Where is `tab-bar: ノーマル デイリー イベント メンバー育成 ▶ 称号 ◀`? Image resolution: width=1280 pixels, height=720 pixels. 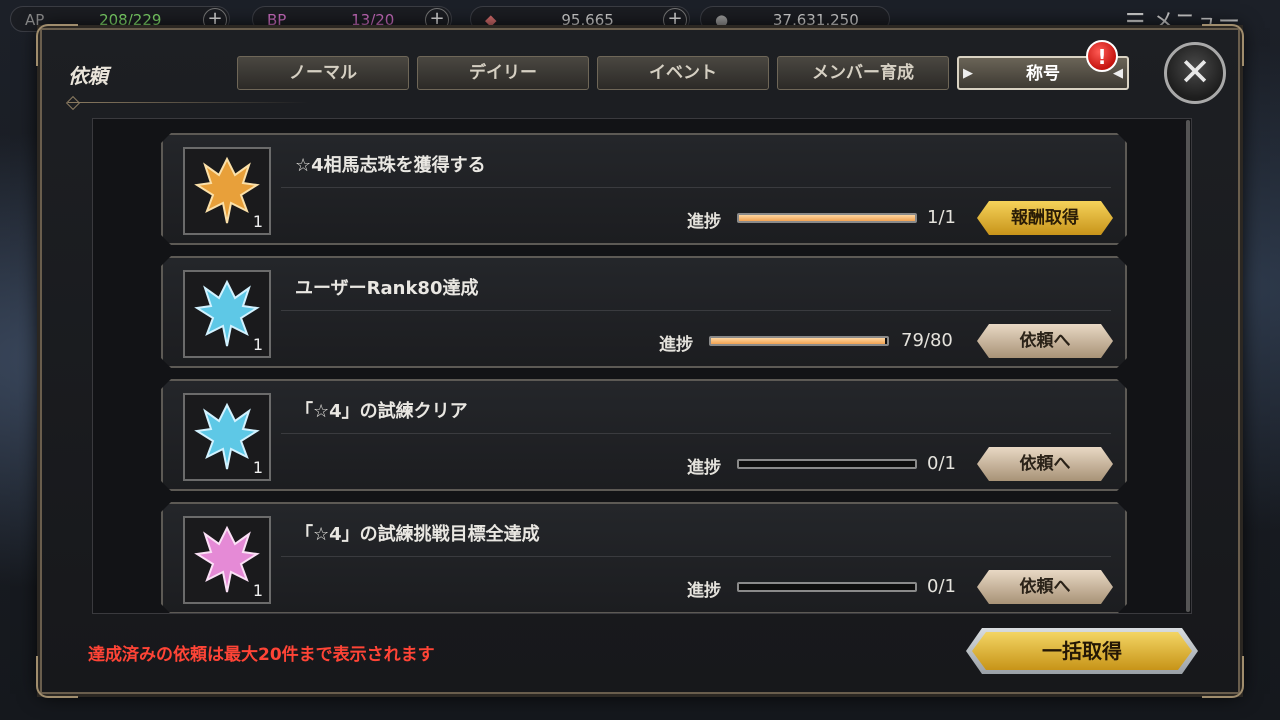
tab-bar: ノーマル デイリー イベント メンバー育成 ▶ 称号 ◀ is located at coordinates (683, 73).